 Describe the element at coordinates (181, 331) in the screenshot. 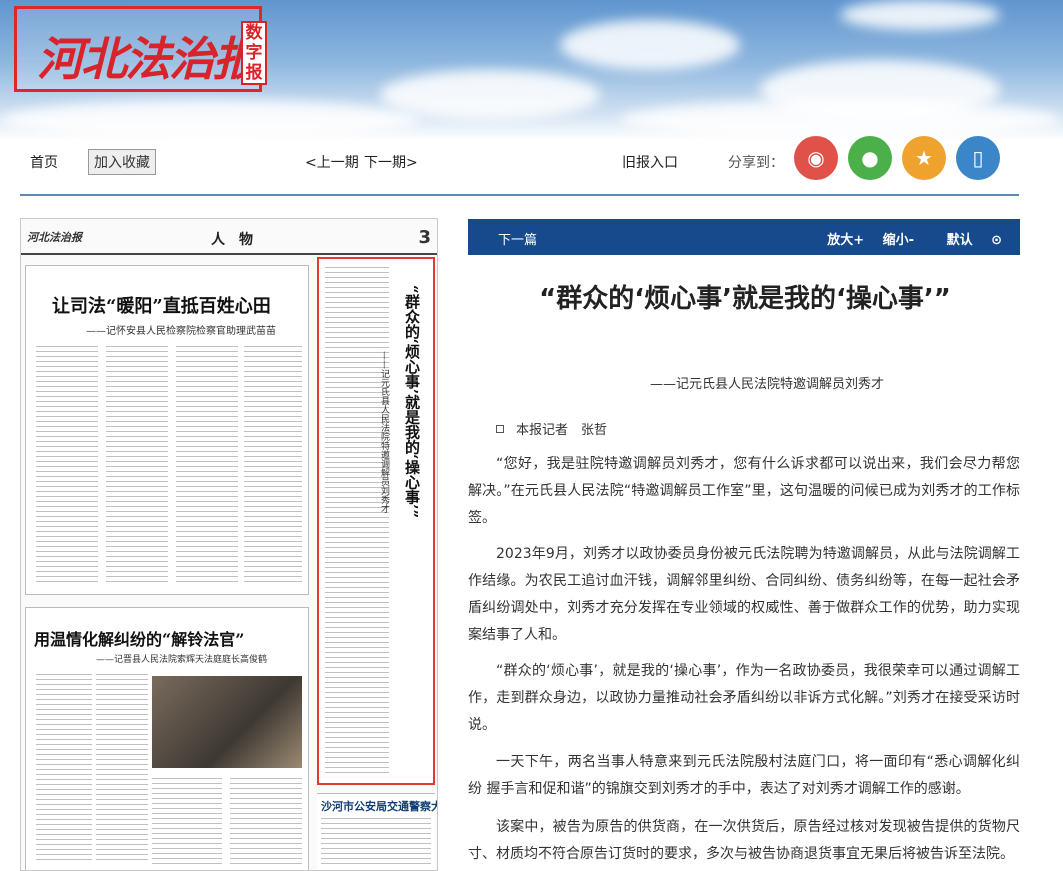

I see `paper-story-1-subtitle: ——记怀安县人民检察院检察官助理武苗苗` at that location.